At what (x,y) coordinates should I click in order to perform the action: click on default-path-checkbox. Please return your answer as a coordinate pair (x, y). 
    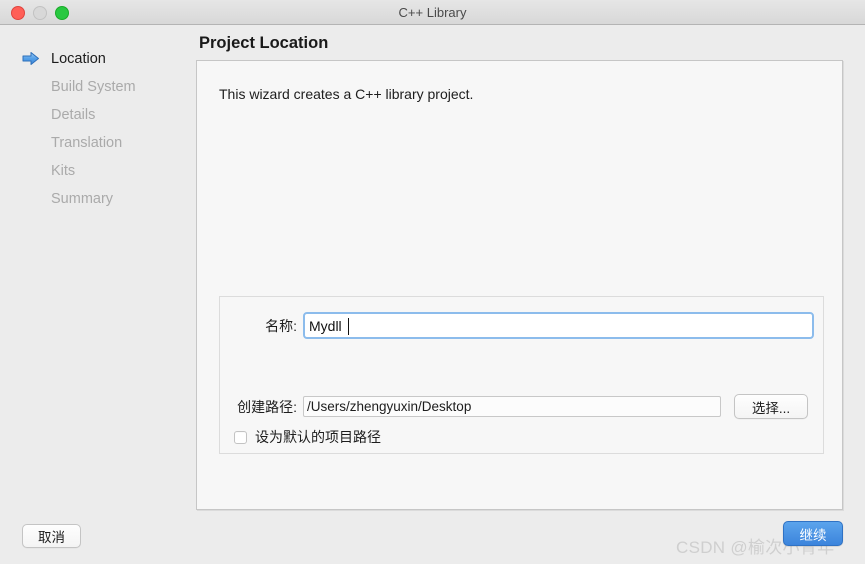
    Looking at the image, I should click on (240, 437).